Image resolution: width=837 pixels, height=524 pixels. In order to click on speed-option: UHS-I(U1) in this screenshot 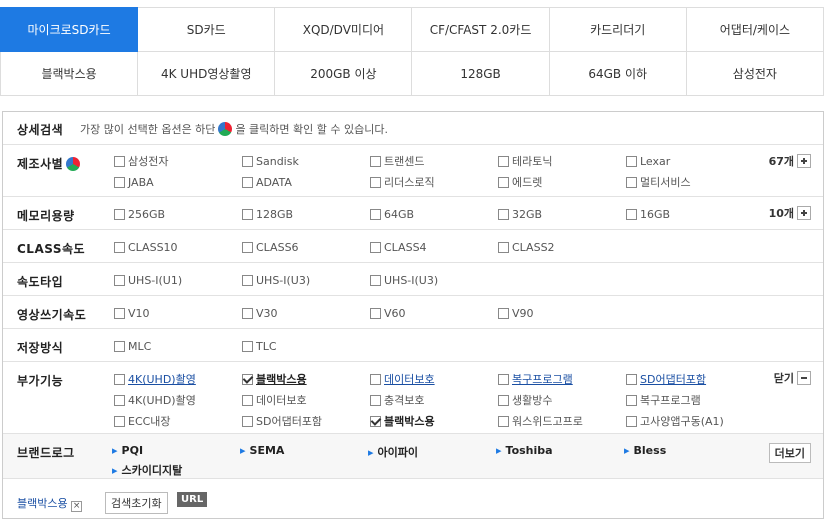, I will do `click(148, 280)`.